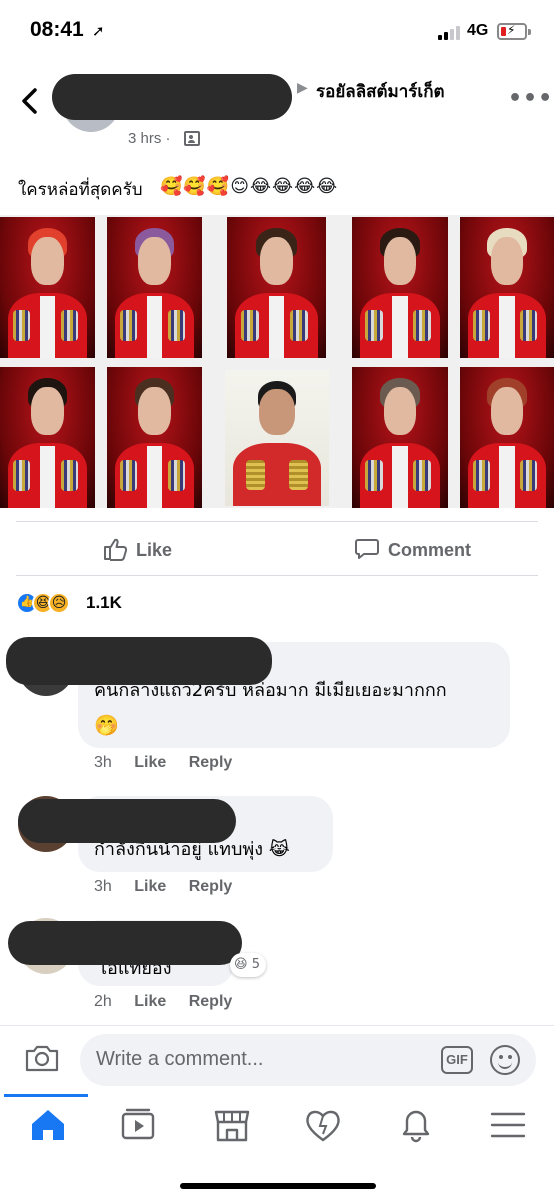  I want to click on back-button, so click(33, 101).